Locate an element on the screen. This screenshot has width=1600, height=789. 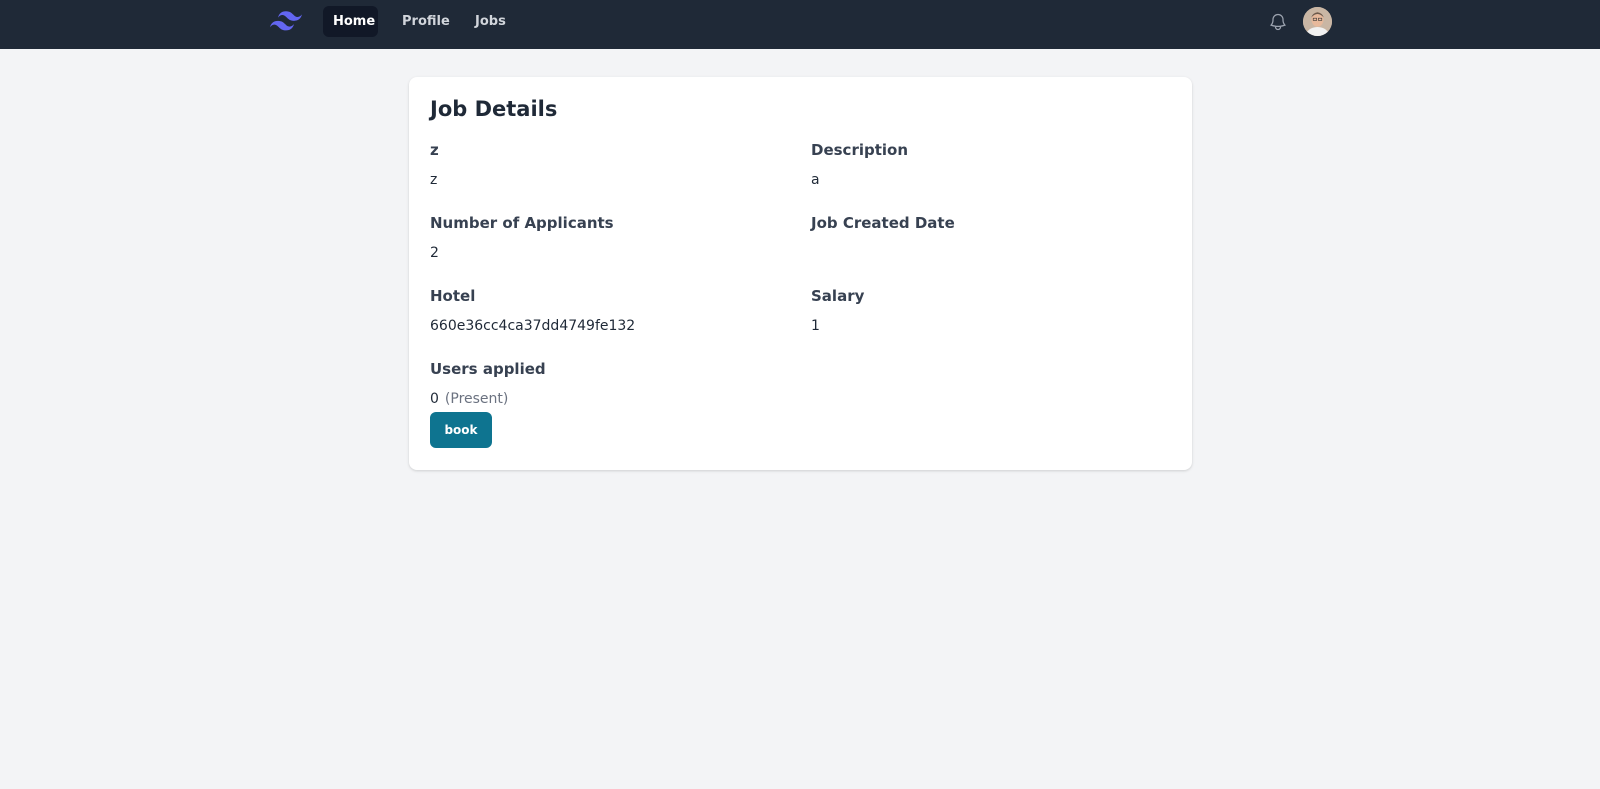
description-value: a is located at coordinates (815, 180).